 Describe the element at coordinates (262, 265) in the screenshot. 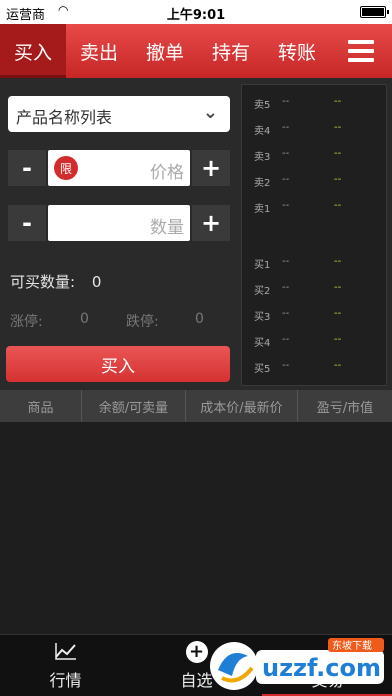

I see `bid-level: 买1` at that location.